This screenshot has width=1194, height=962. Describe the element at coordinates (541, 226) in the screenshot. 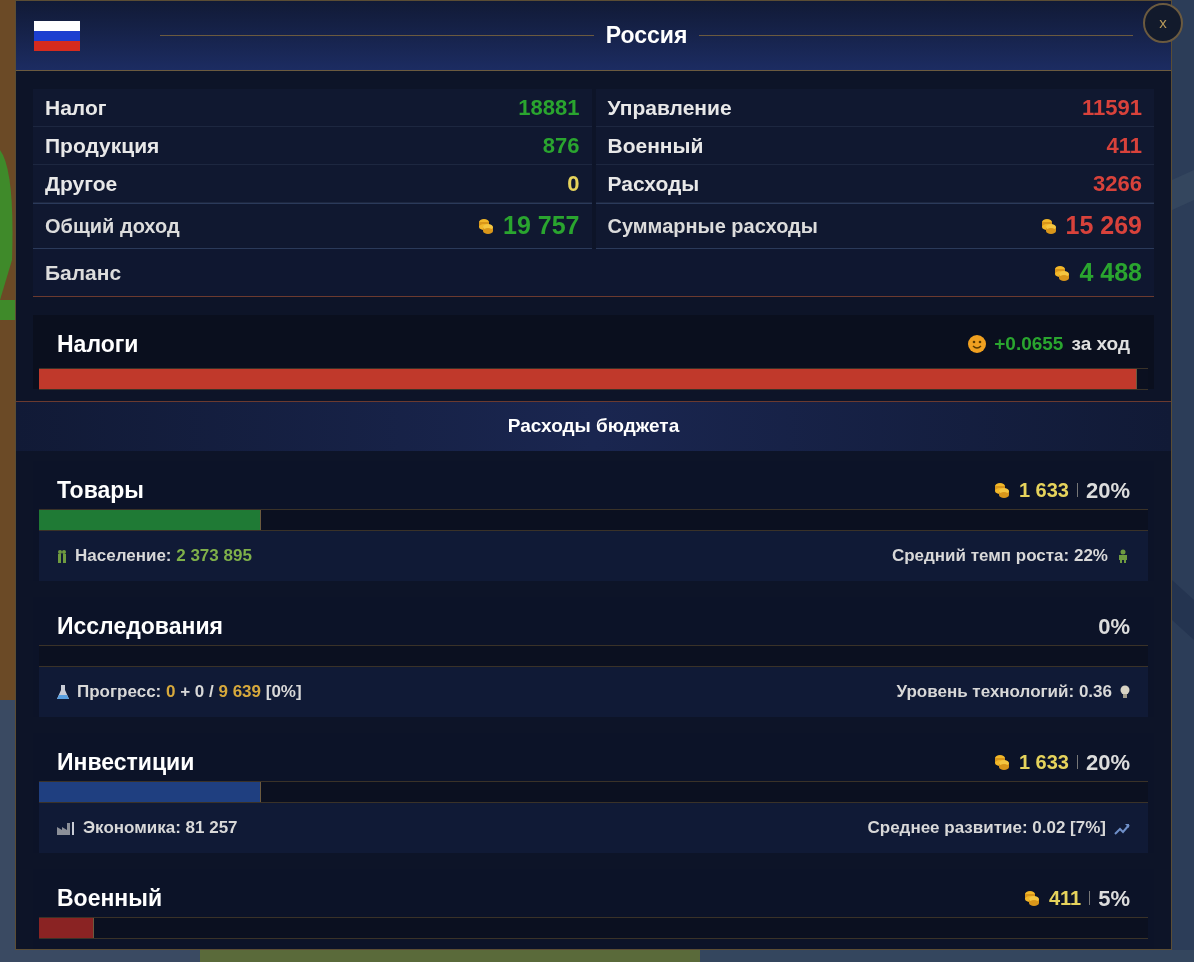

I see `stat-value: 19 757` at that location.